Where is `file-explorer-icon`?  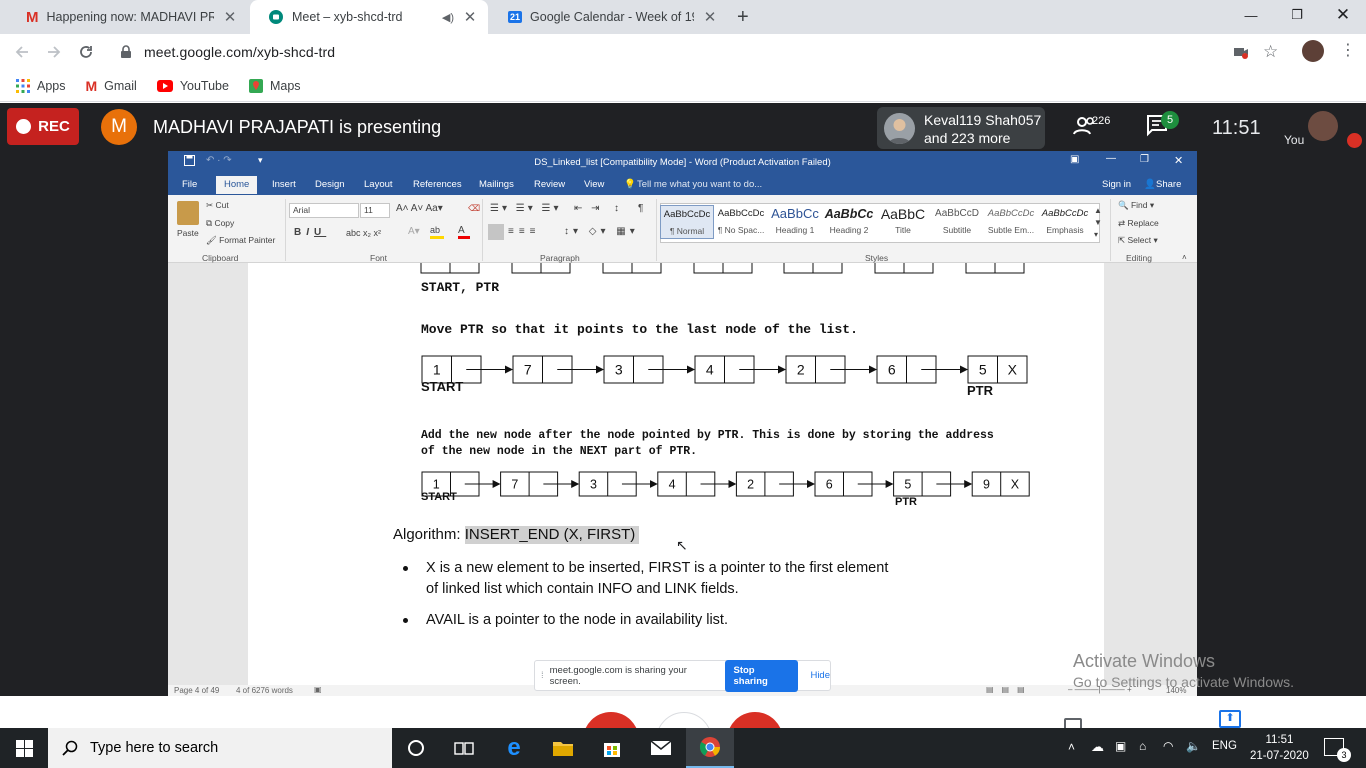
file-explorer-icon is located at coordinates (563, 748).